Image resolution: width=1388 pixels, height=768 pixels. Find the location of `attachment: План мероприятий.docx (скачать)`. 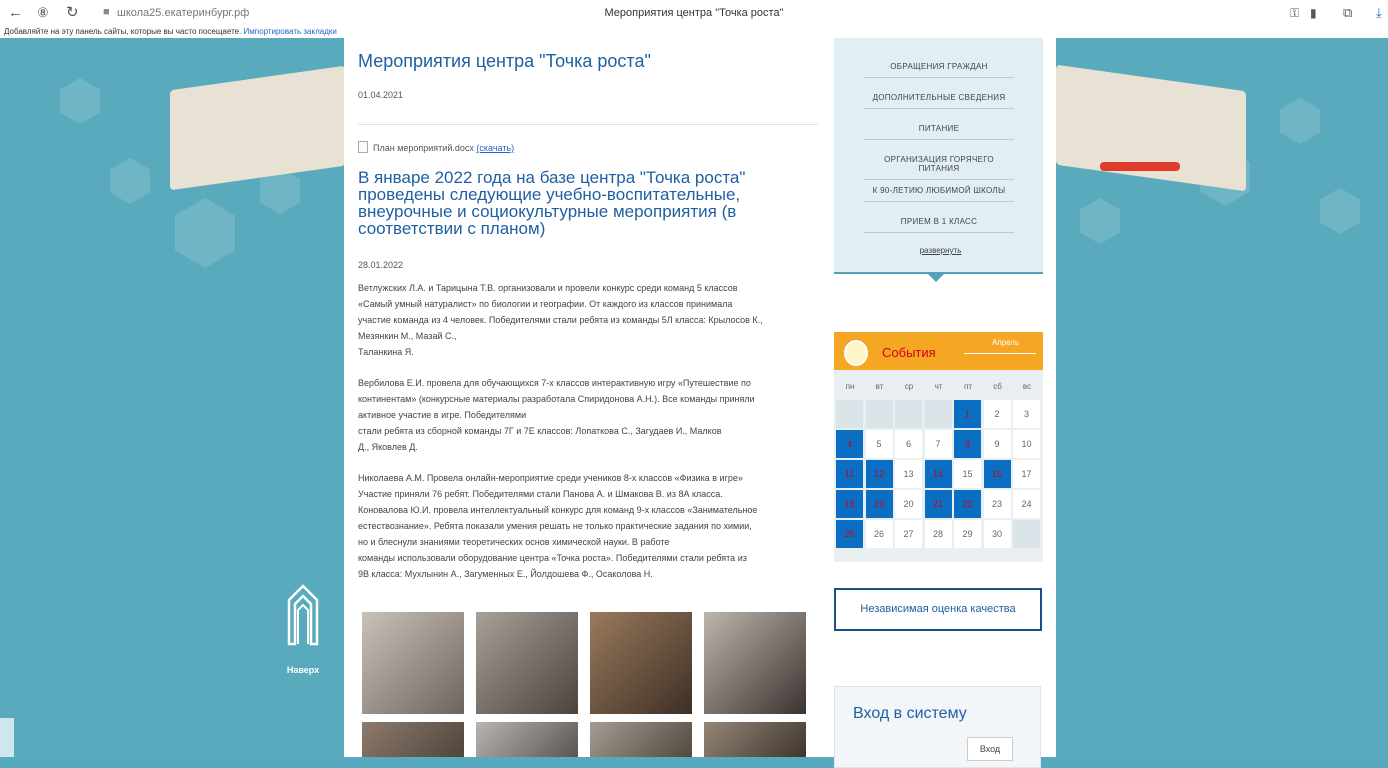

attachment: План мероприятий.docx (скачать) is located at coordinates (436, 147).